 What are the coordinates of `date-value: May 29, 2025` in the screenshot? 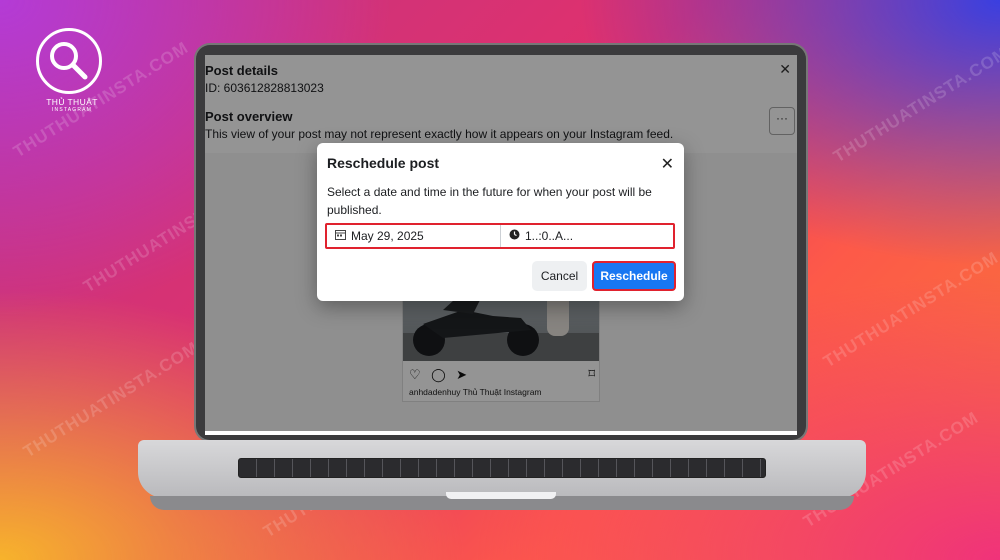 It's located at (387, 236).